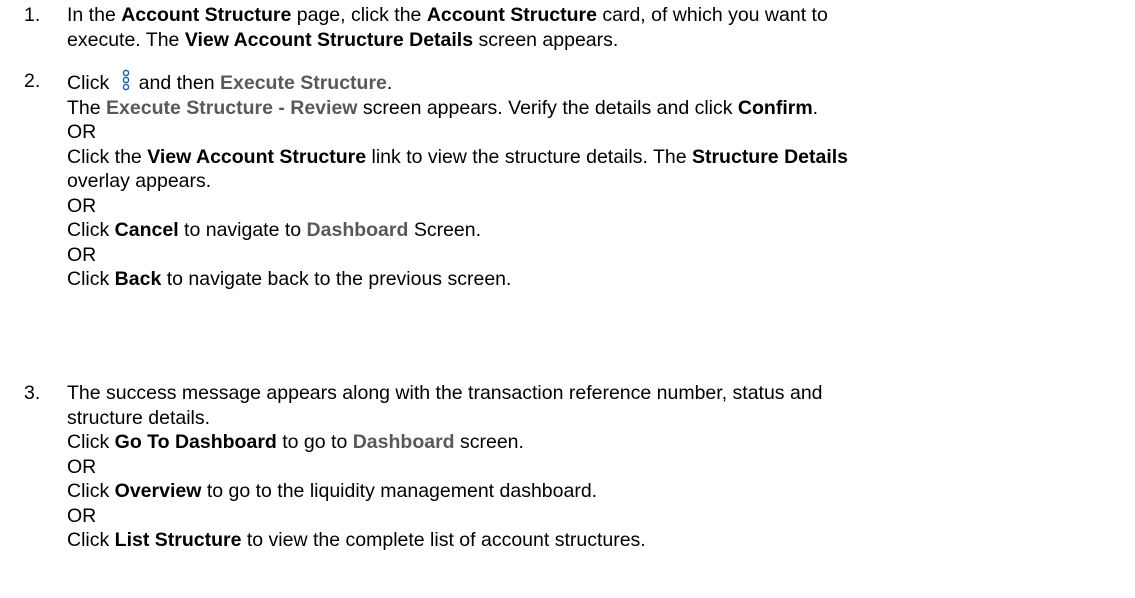  I want to click on ui-term: Cancel, so click(146, 230).